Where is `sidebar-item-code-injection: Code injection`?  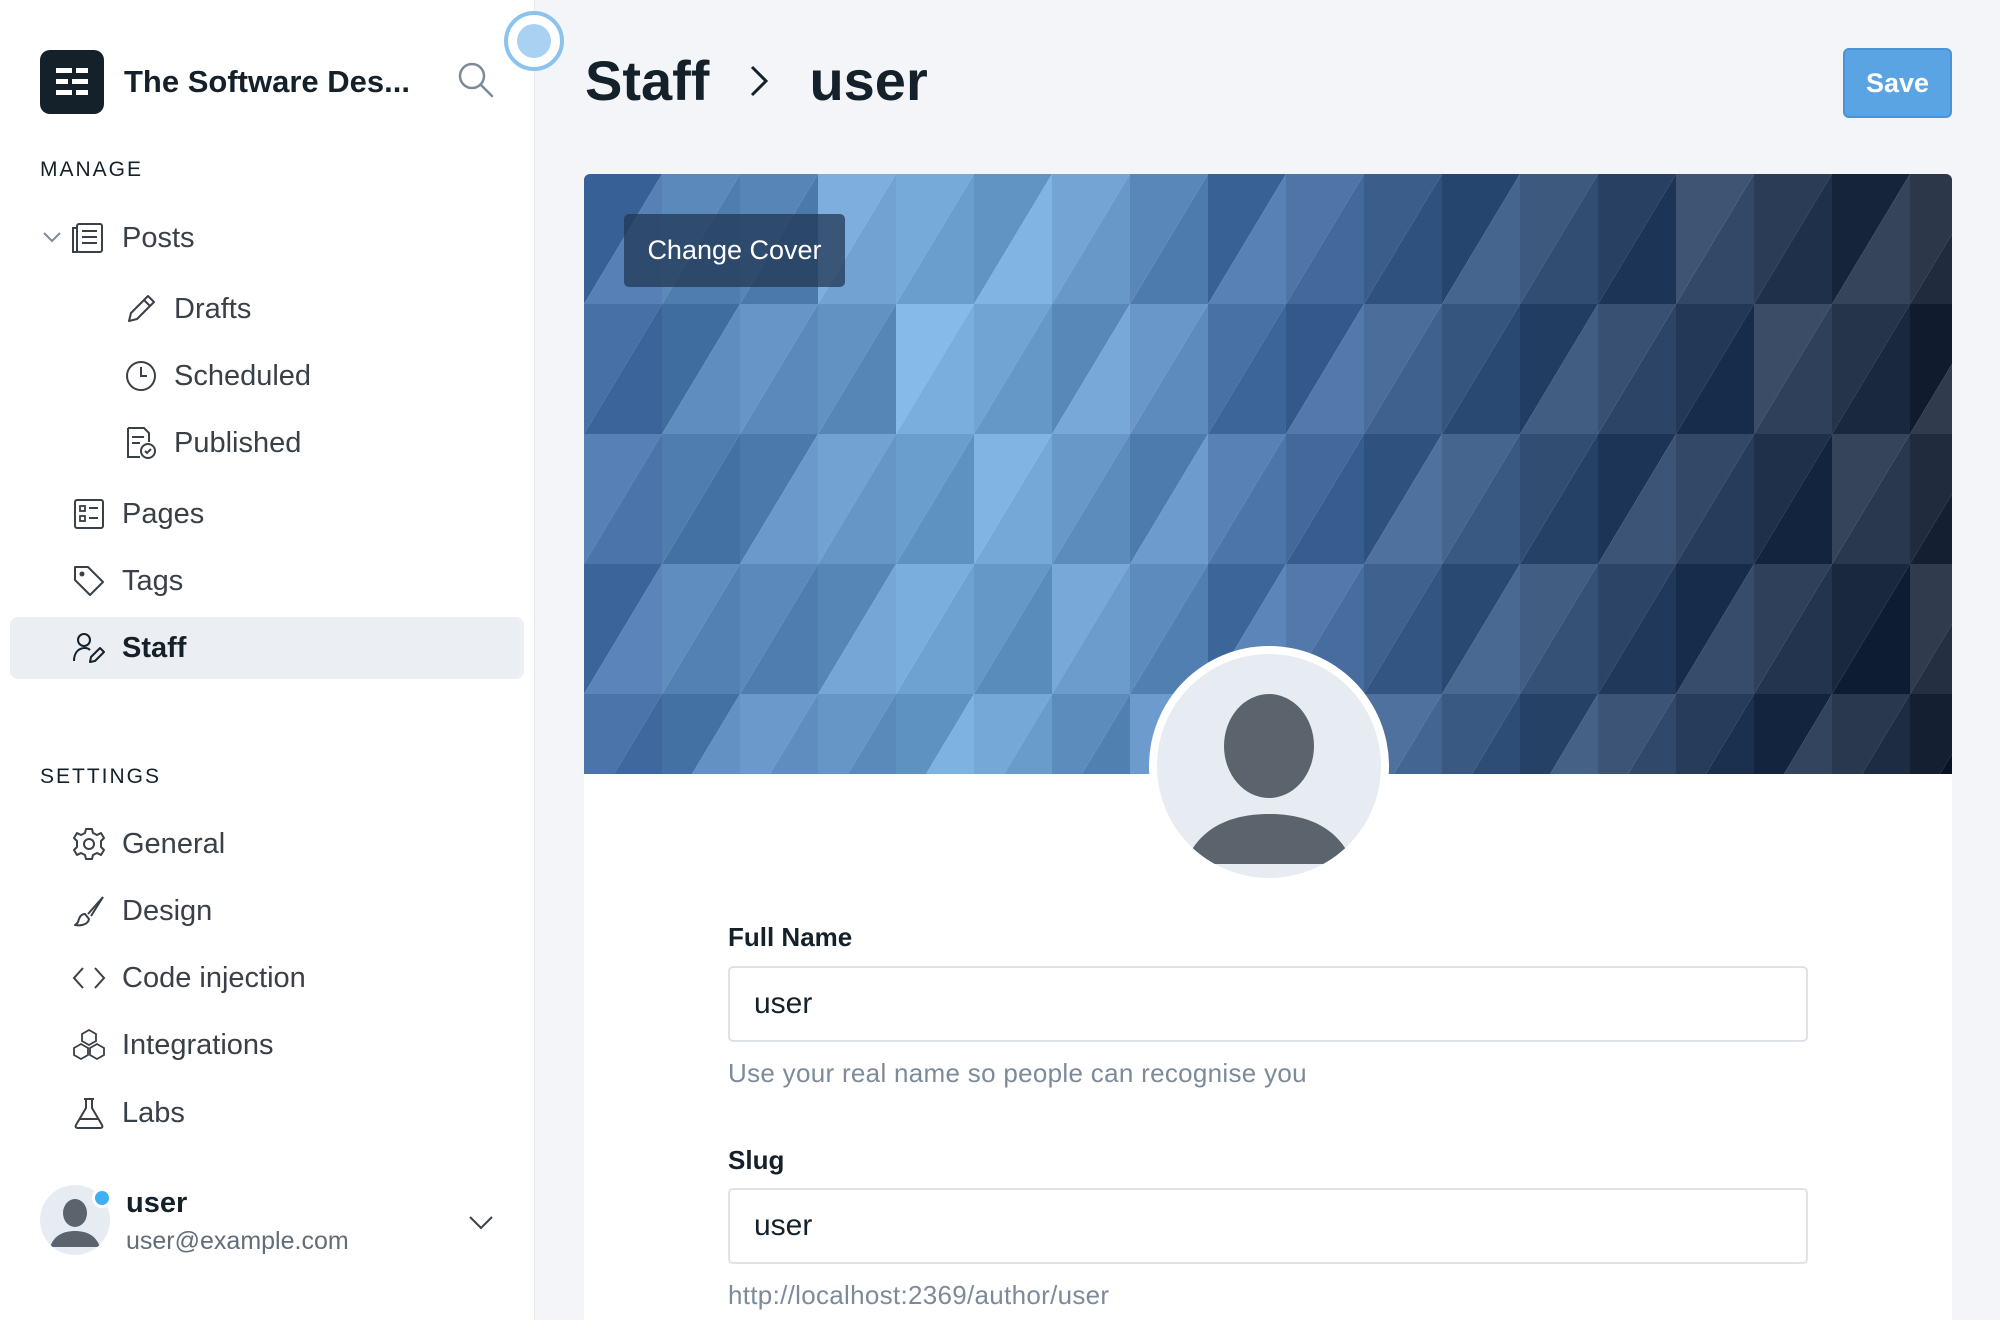 sidebar-item-code-injection: Code injection is located at coordinates (267, 978).